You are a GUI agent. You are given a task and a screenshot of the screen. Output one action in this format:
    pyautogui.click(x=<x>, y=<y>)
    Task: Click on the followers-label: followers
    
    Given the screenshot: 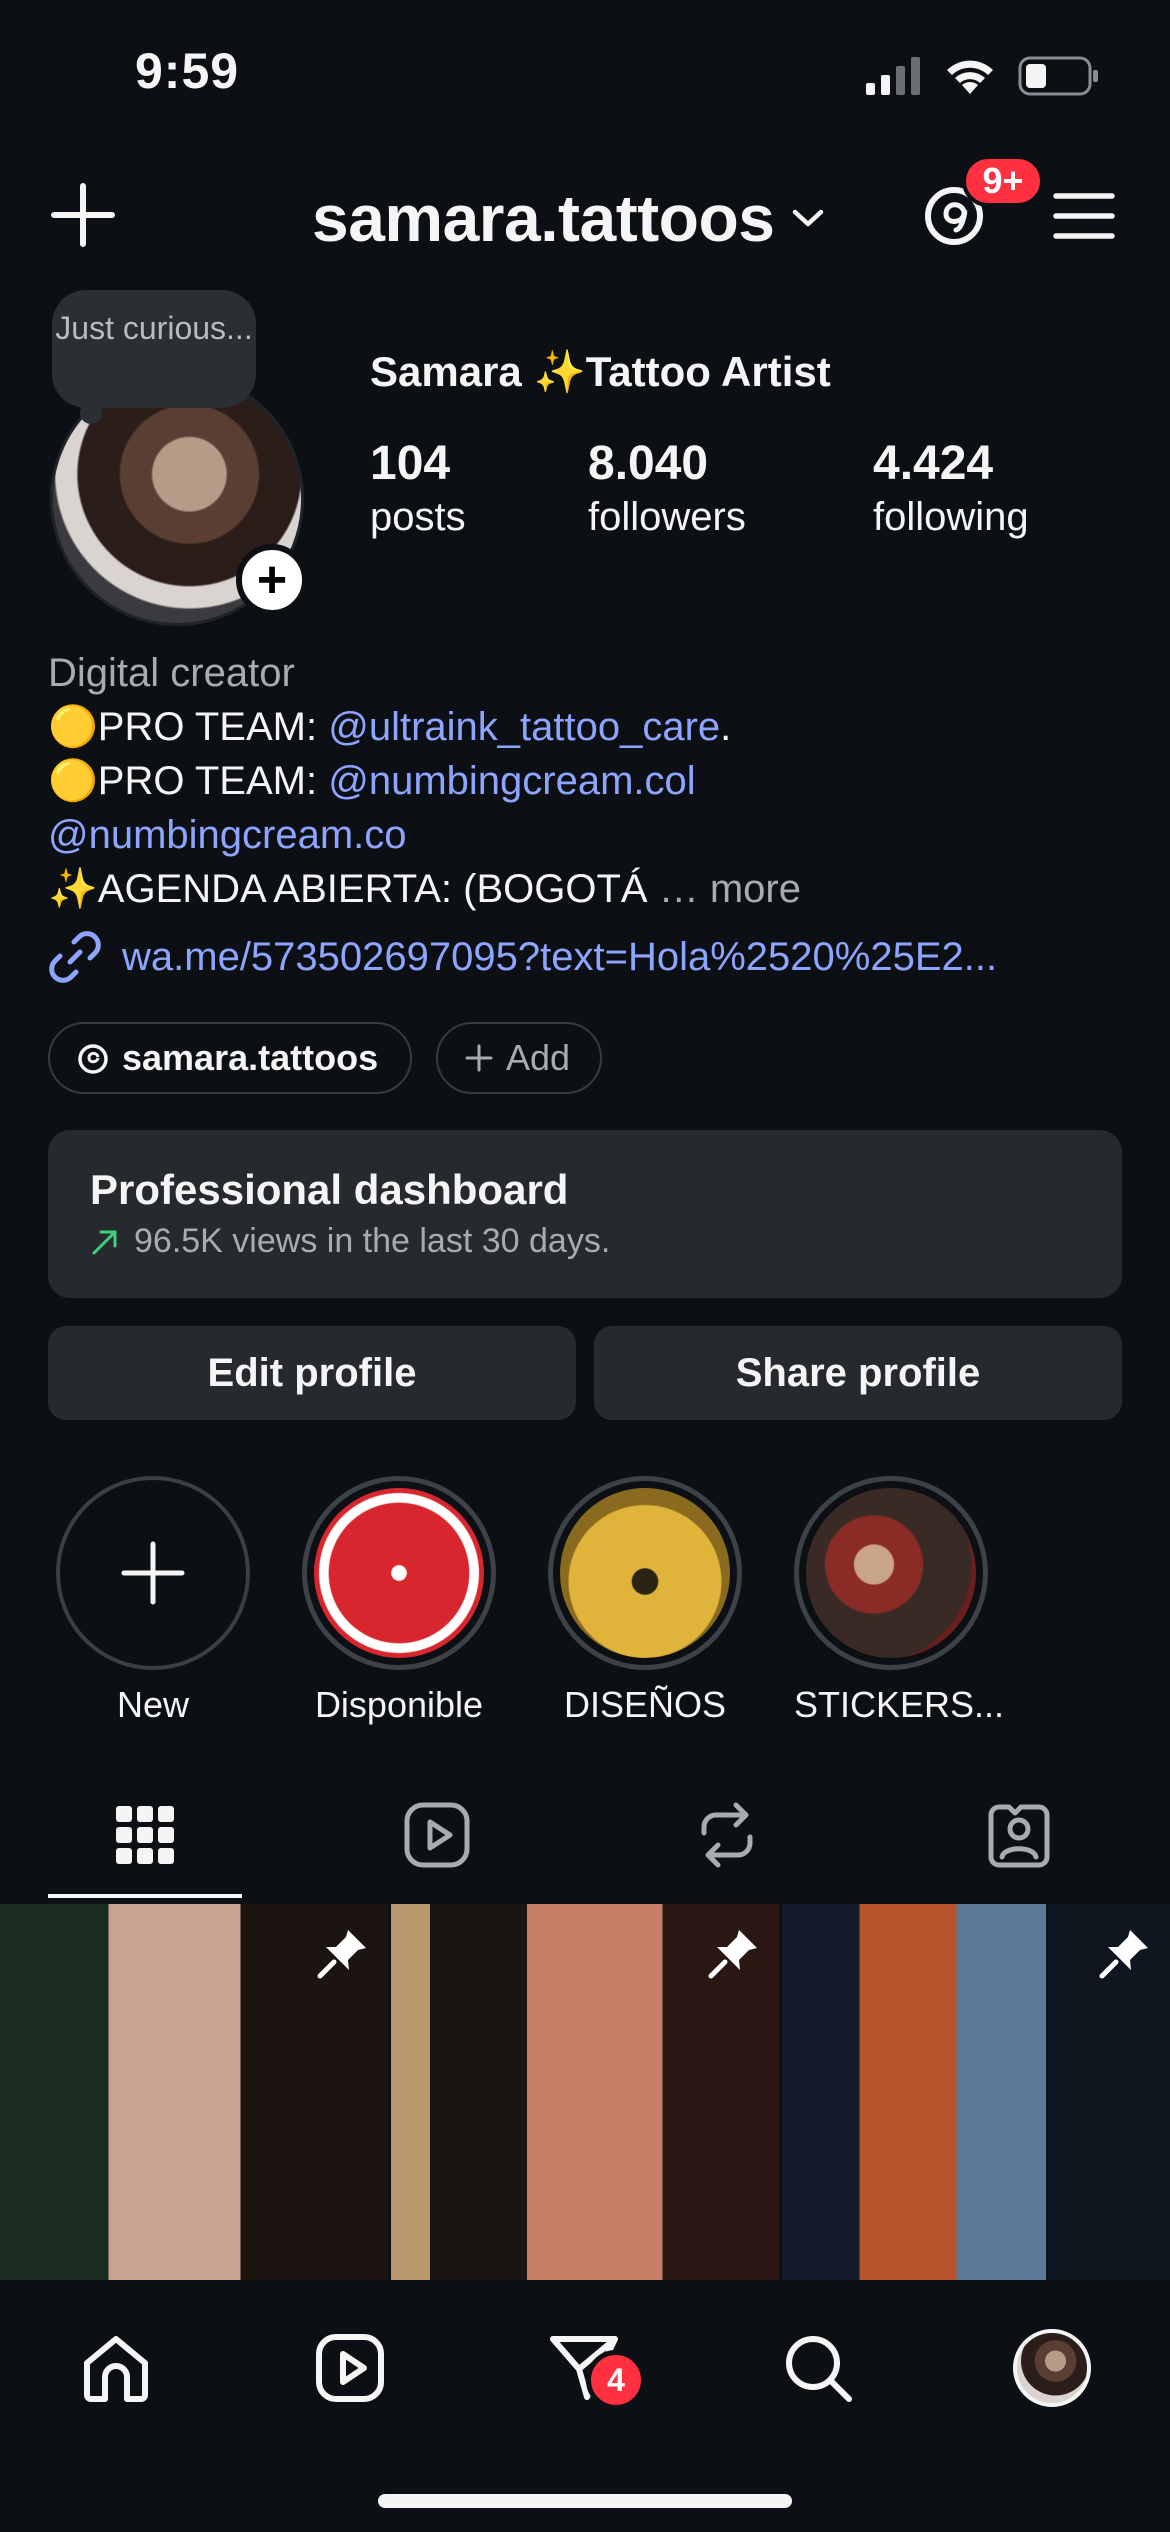 What is the action you would take?
    pyautogui.click(x=667, y=517)
    